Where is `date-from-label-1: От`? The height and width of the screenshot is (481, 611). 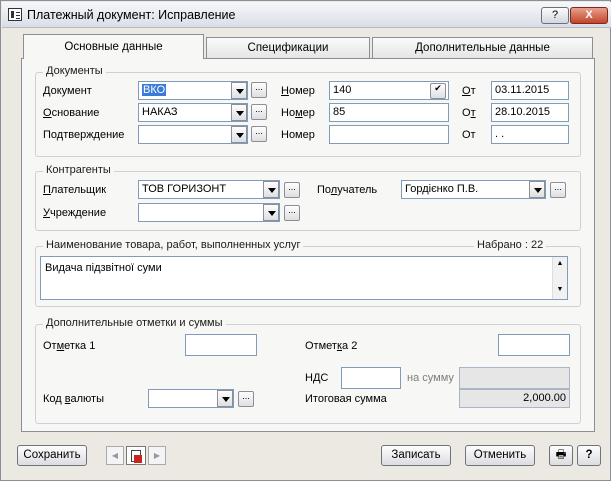 date-from-label-1: От is located at coordinates (469, 91).